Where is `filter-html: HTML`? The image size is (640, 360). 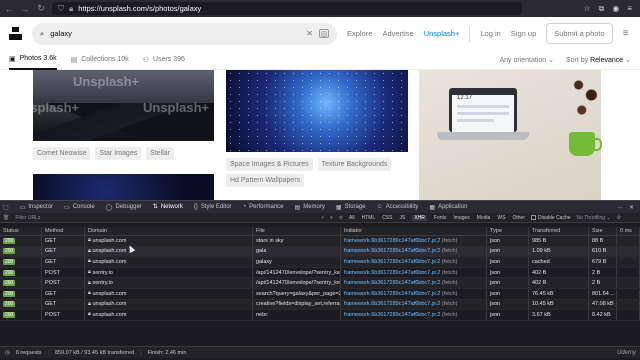
filter-html: HTML is located at coordinates (369, 218).